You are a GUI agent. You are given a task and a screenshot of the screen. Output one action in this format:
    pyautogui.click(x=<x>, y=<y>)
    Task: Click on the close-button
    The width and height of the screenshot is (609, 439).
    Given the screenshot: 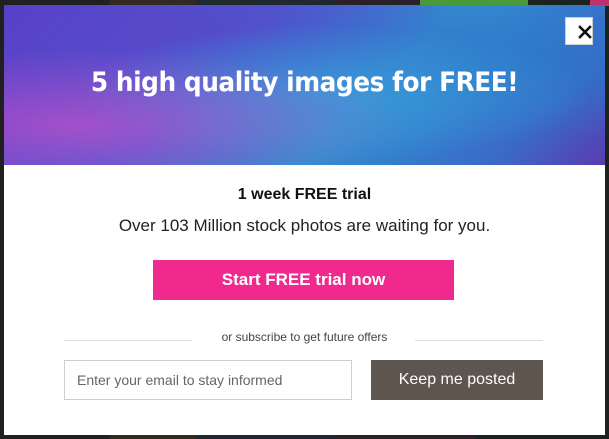 What is the action you would take?
    pyautogui.click(x=579, y=31)
    